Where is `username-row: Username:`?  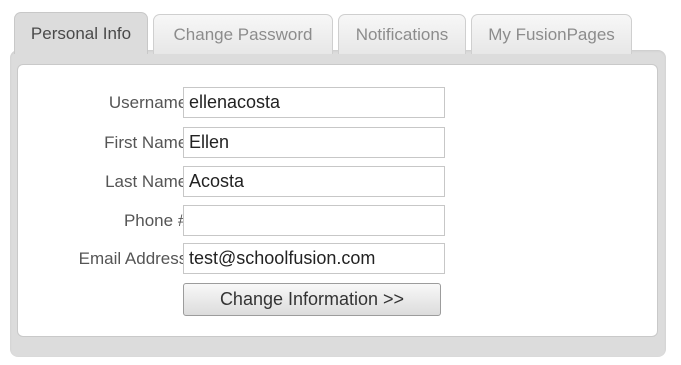 username-row: Username: is located at coordinates (337, 103).